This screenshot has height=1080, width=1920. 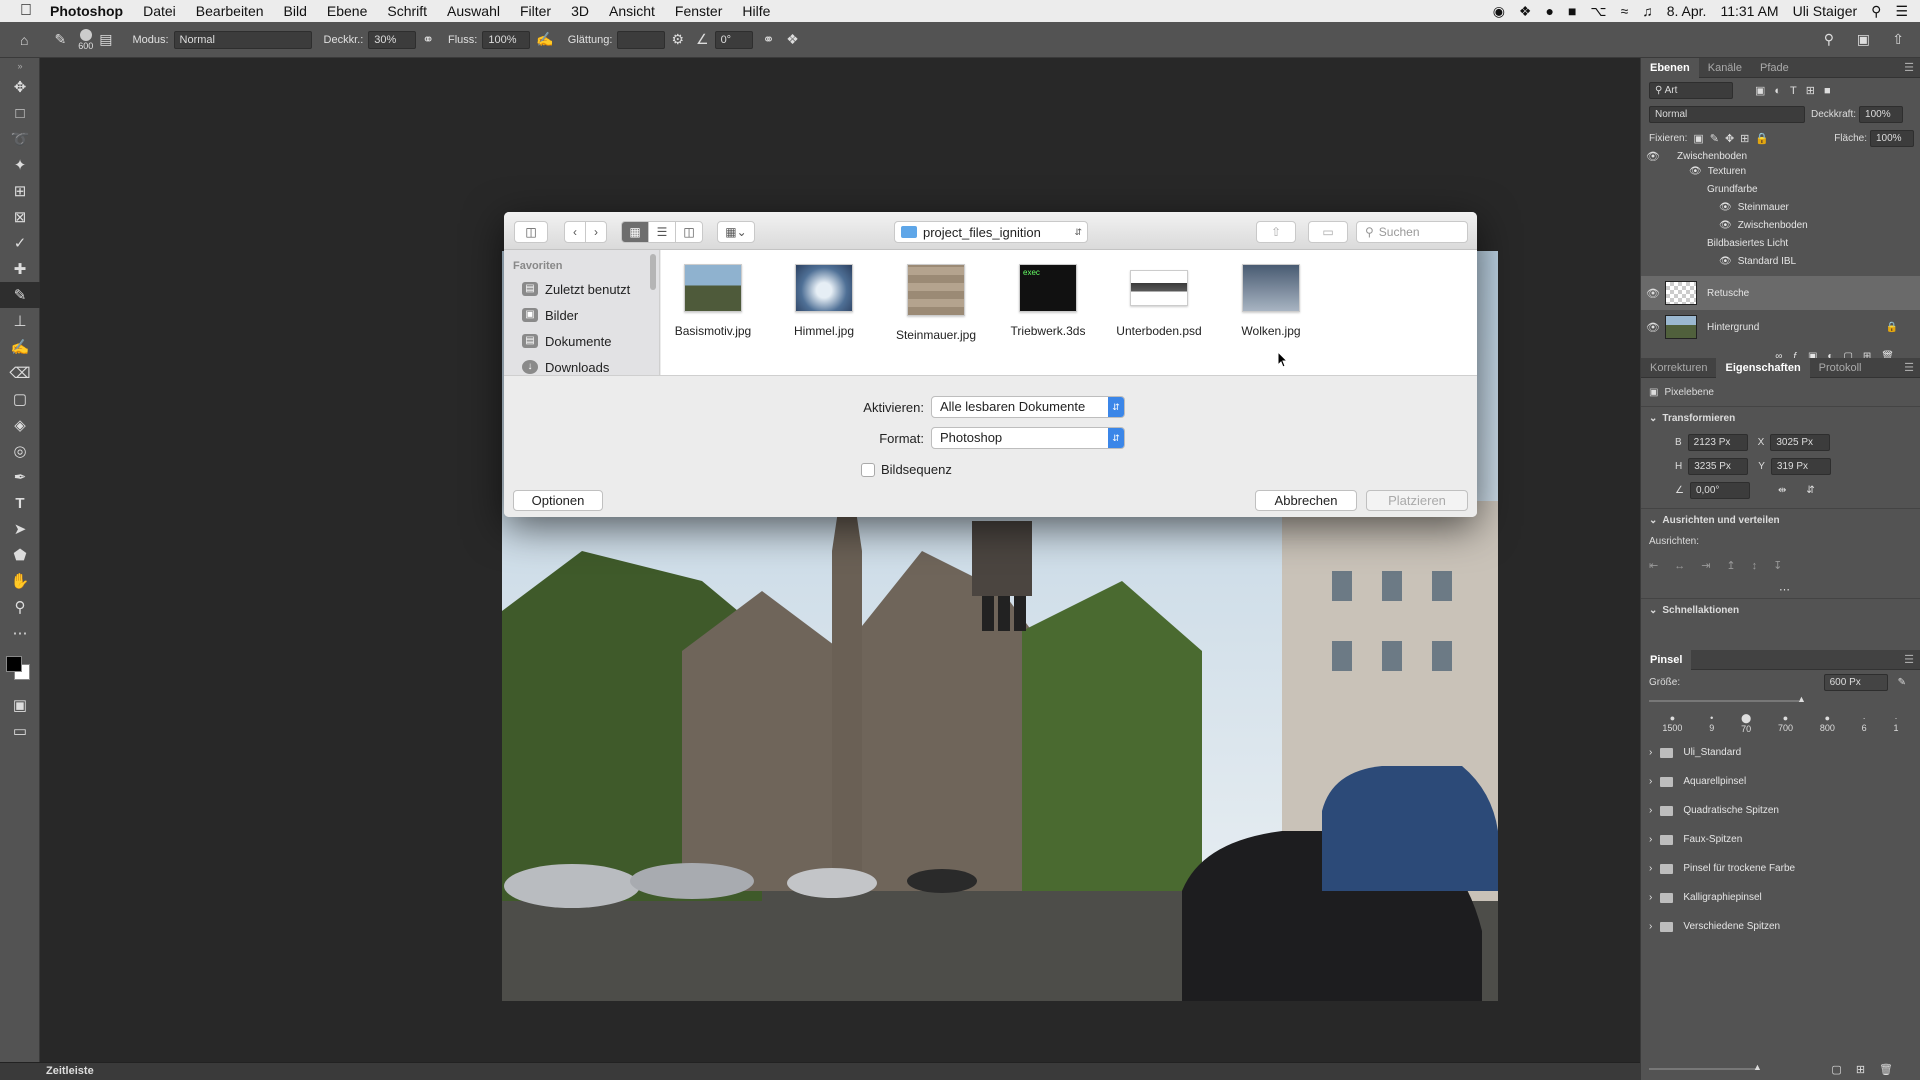 I want to click on layer-hintergrund: 👁 Hintergrund 🔒, so click(x=1780, y=327).